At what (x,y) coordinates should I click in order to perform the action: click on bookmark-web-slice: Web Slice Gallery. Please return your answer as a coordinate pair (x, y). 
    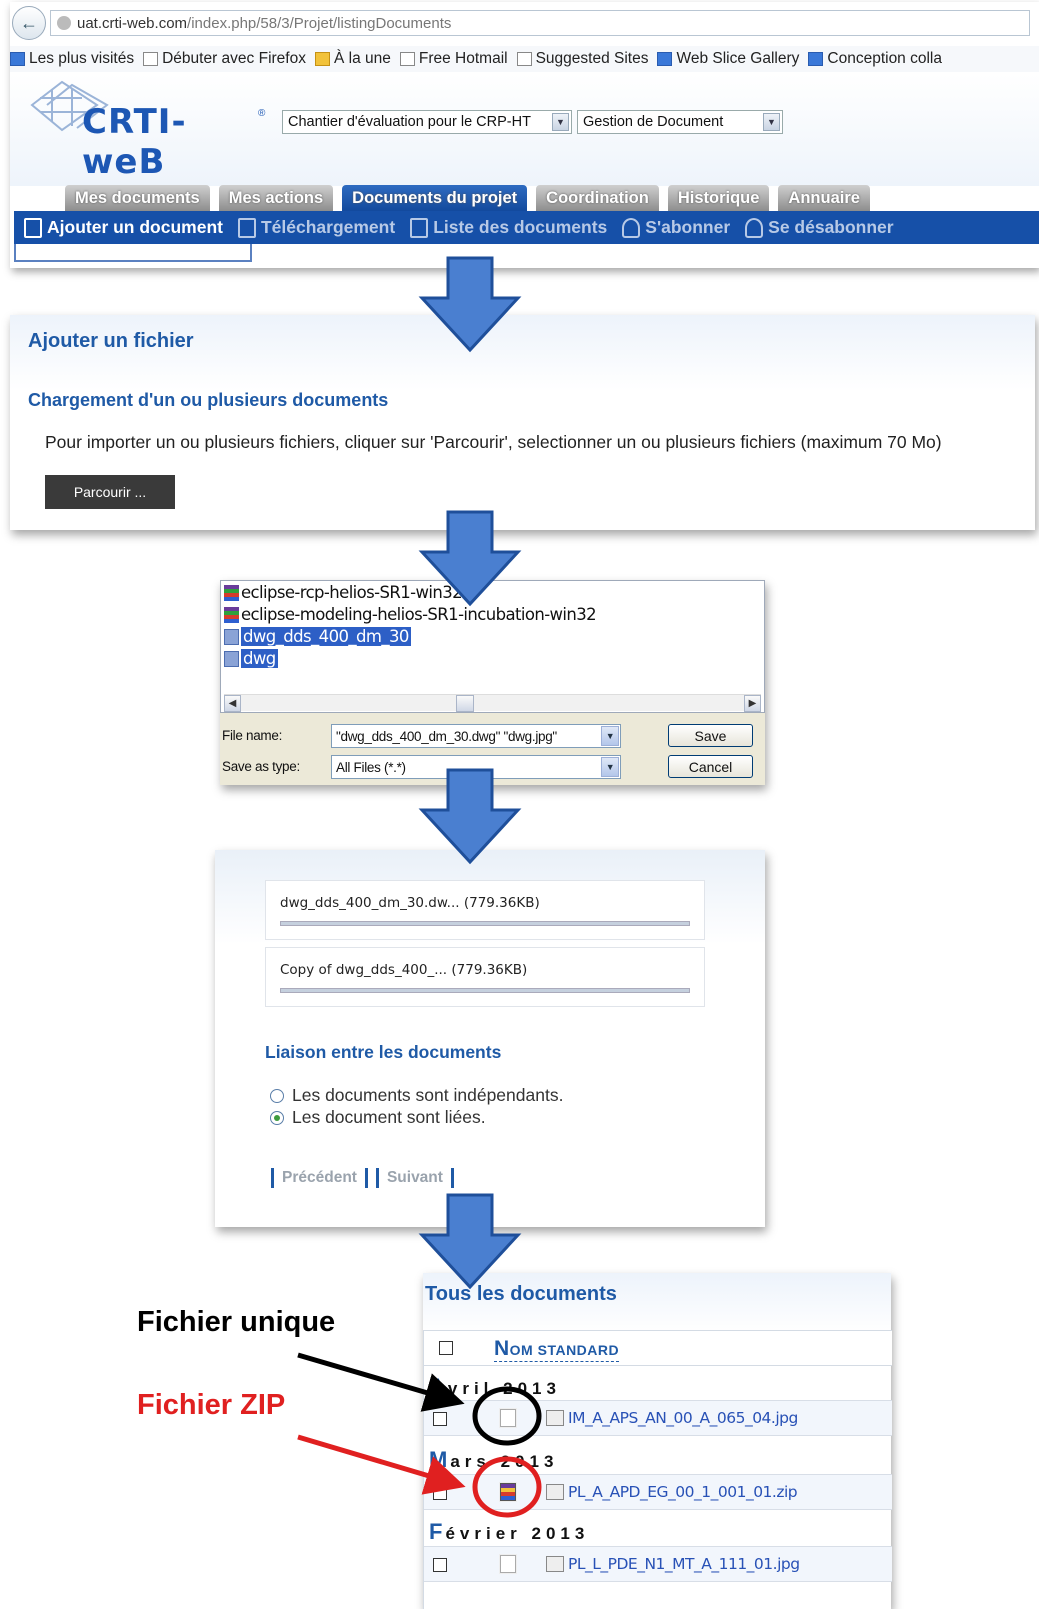
    Looking at the image, I should click on (728, 59).